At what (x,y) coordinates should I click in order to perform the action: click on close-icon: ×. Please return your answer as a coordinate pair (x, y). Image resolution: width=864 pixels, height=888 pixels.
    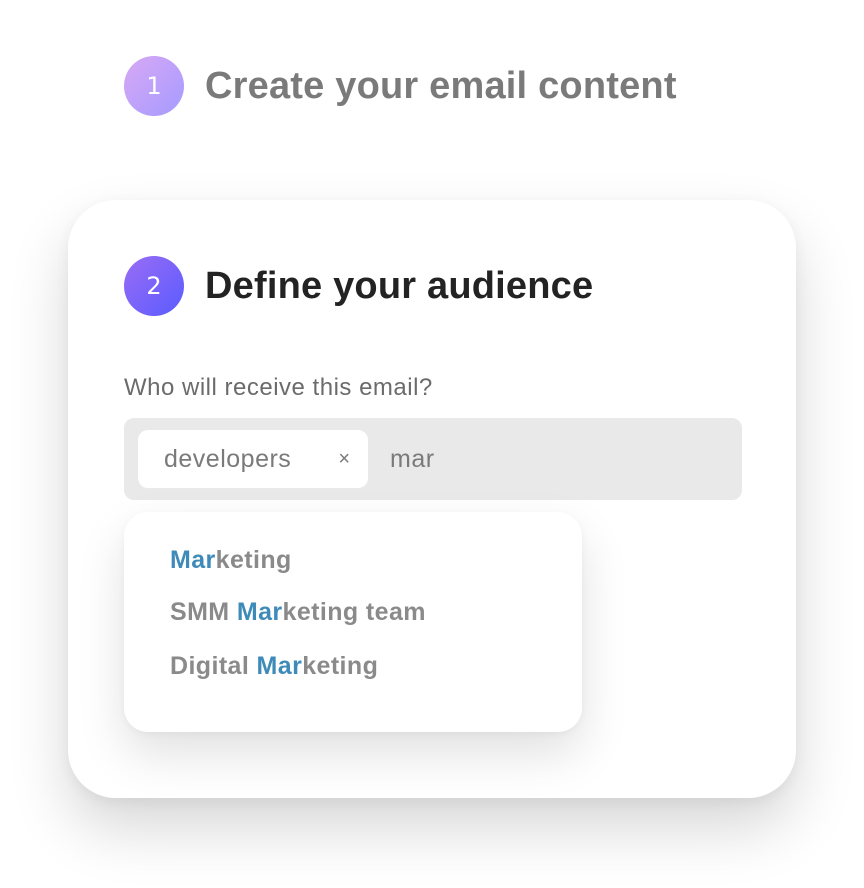
    Looking at the image, I should click on (344, 459).